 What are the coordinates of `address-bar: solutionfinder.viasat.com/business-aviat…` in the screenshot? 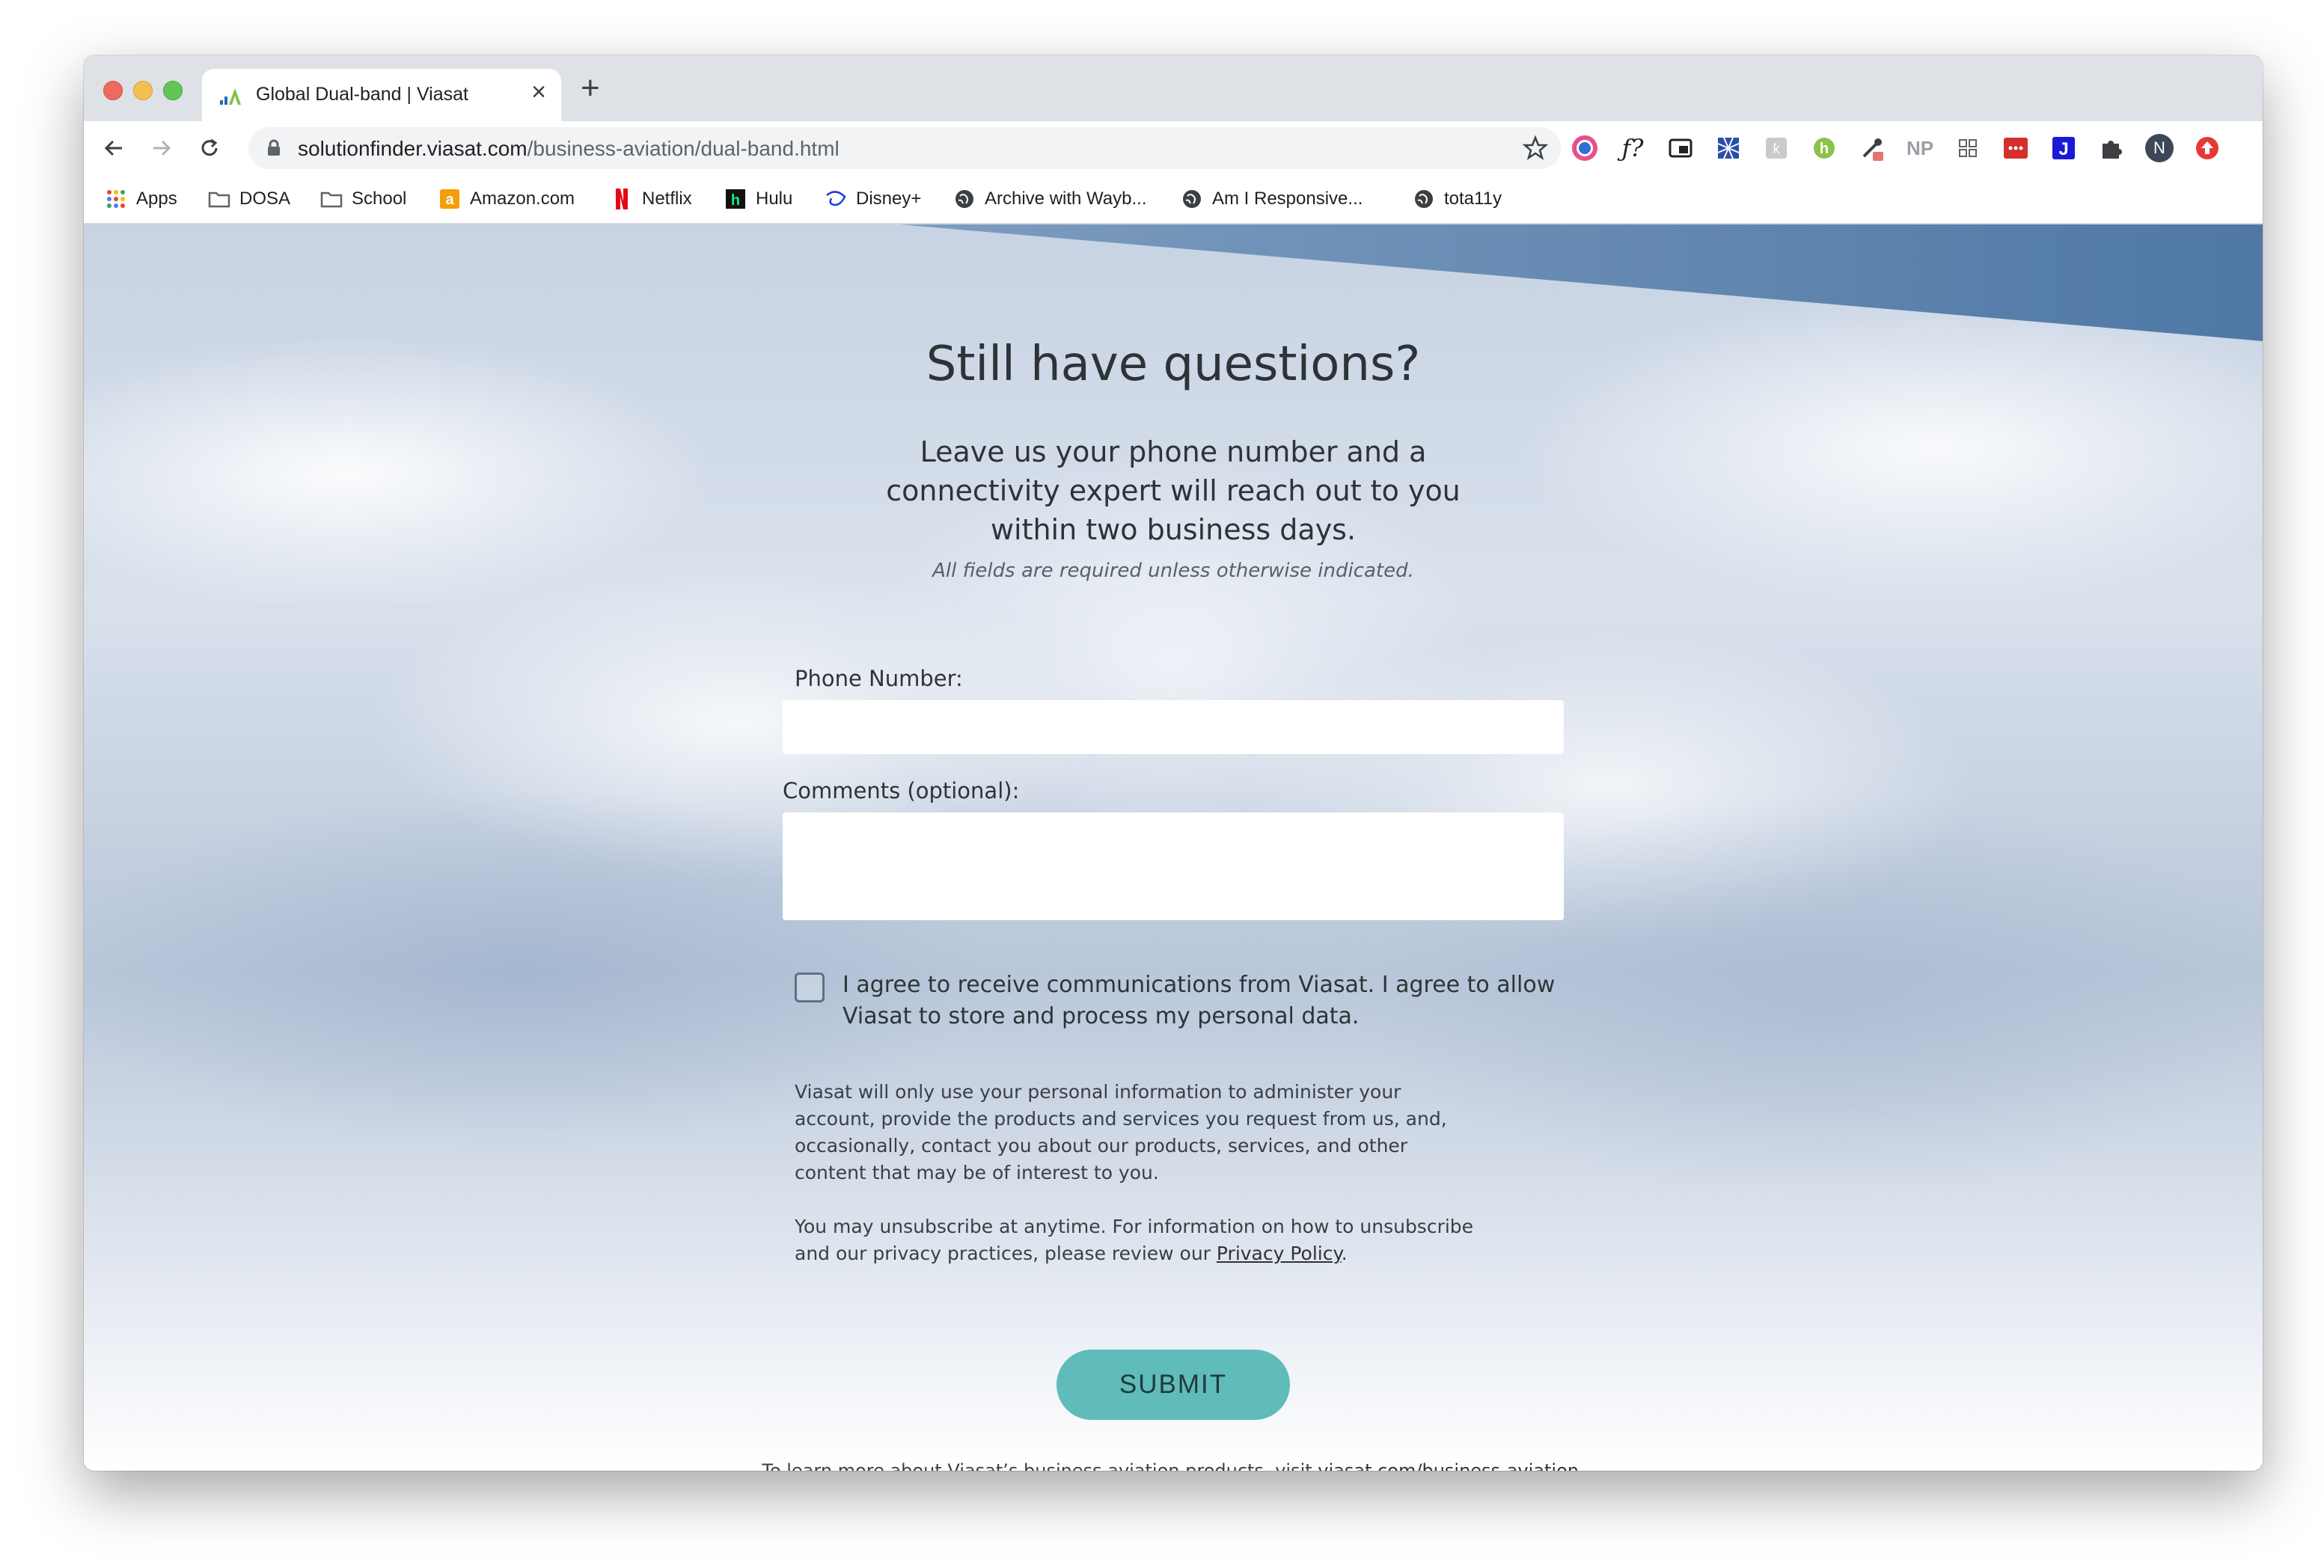 It's located at (904, 148).